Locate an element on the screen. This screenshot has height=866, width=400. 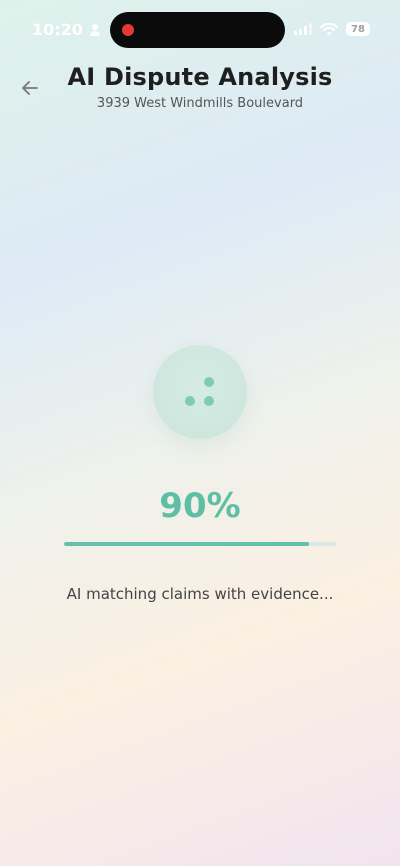
progress-bar-fill is located at coordinates (186, 544).